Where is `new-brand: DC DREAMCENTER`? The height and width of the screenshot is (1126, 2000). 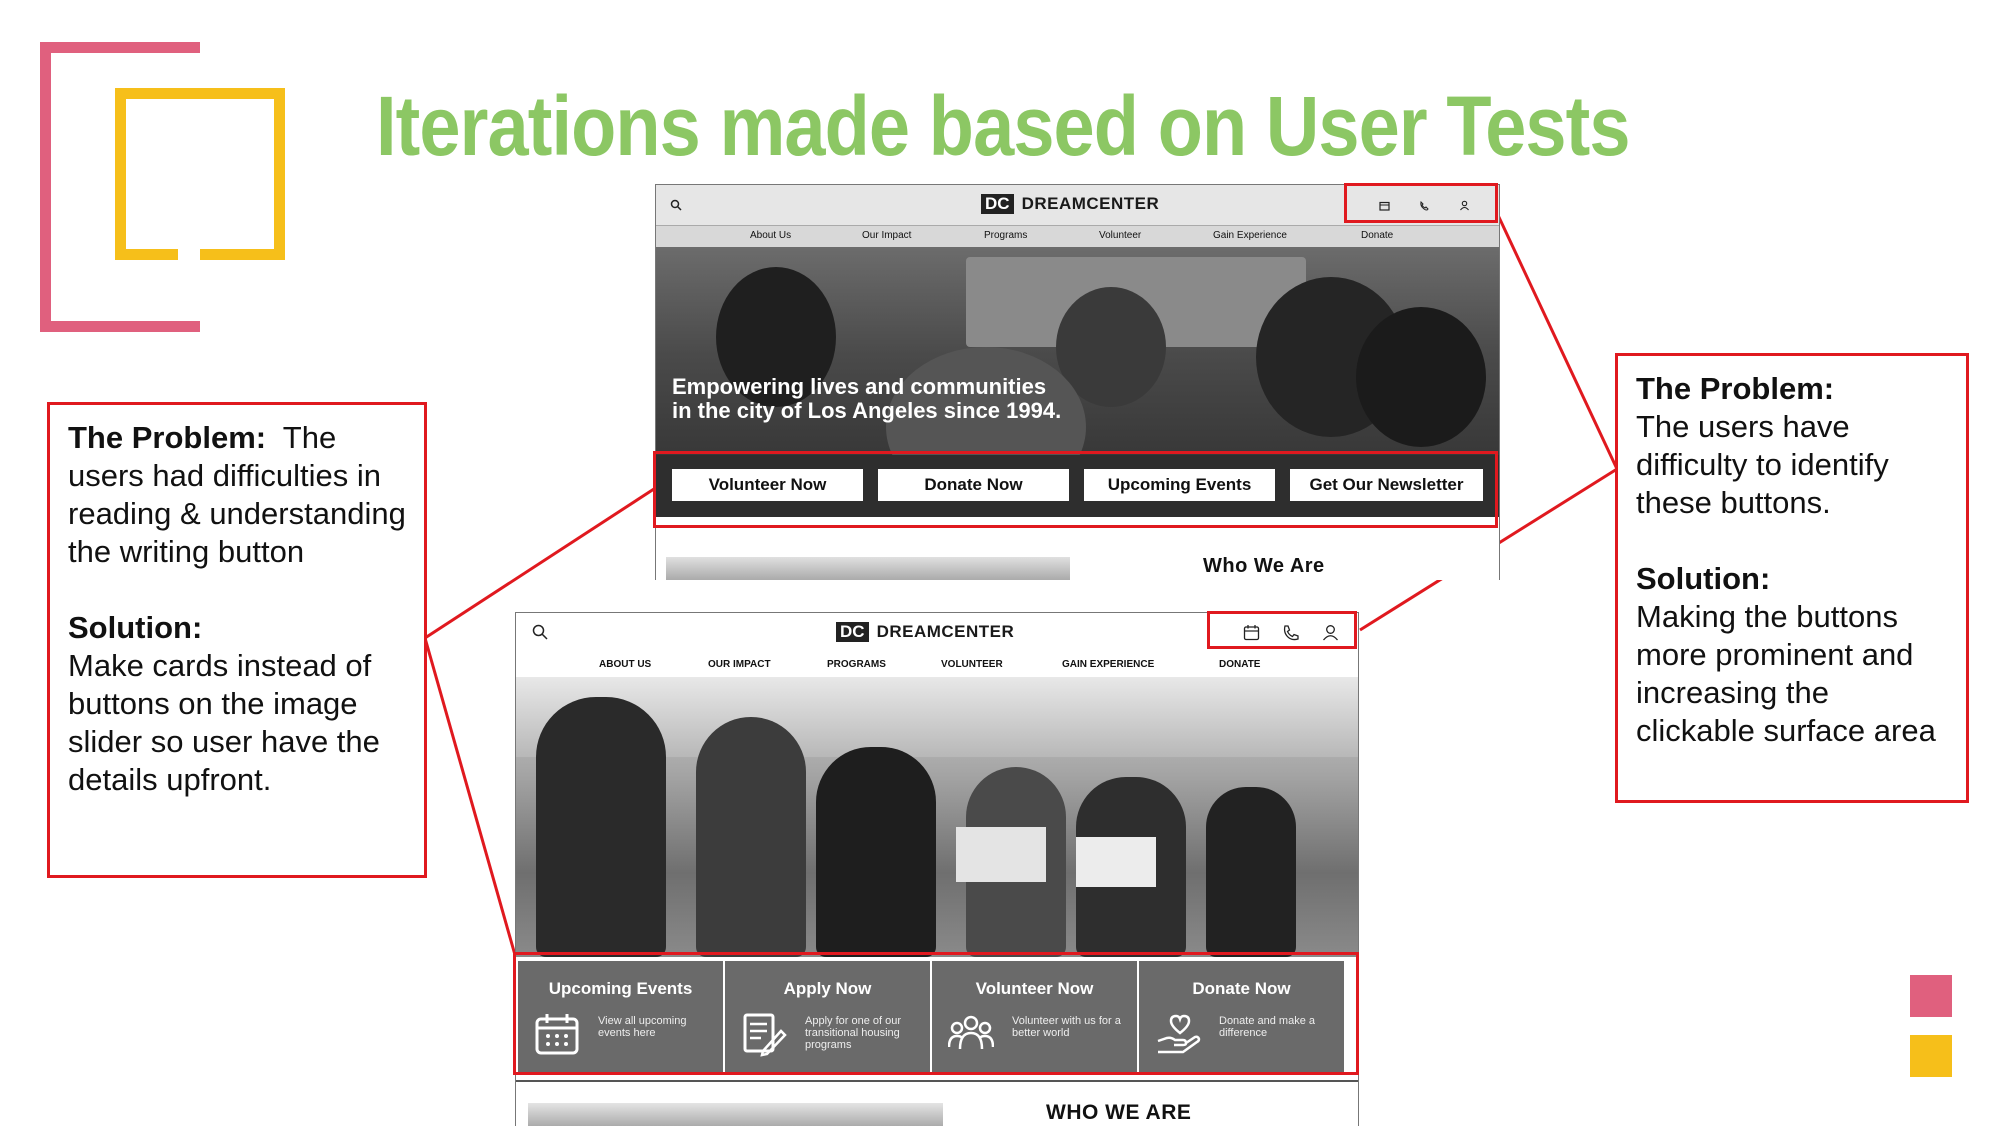
new-brand: DC DREAMCENTER is located at coordinates (925, 632).